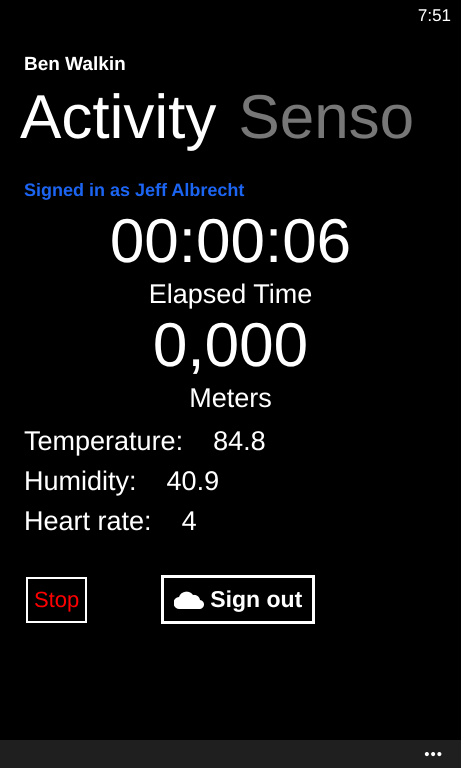 The image size is (461, 768). Describe the element at coordinates (135, 190) in the screenshot. I see `signed-in-status: Signed in as Jeff Albrecht` at that location.